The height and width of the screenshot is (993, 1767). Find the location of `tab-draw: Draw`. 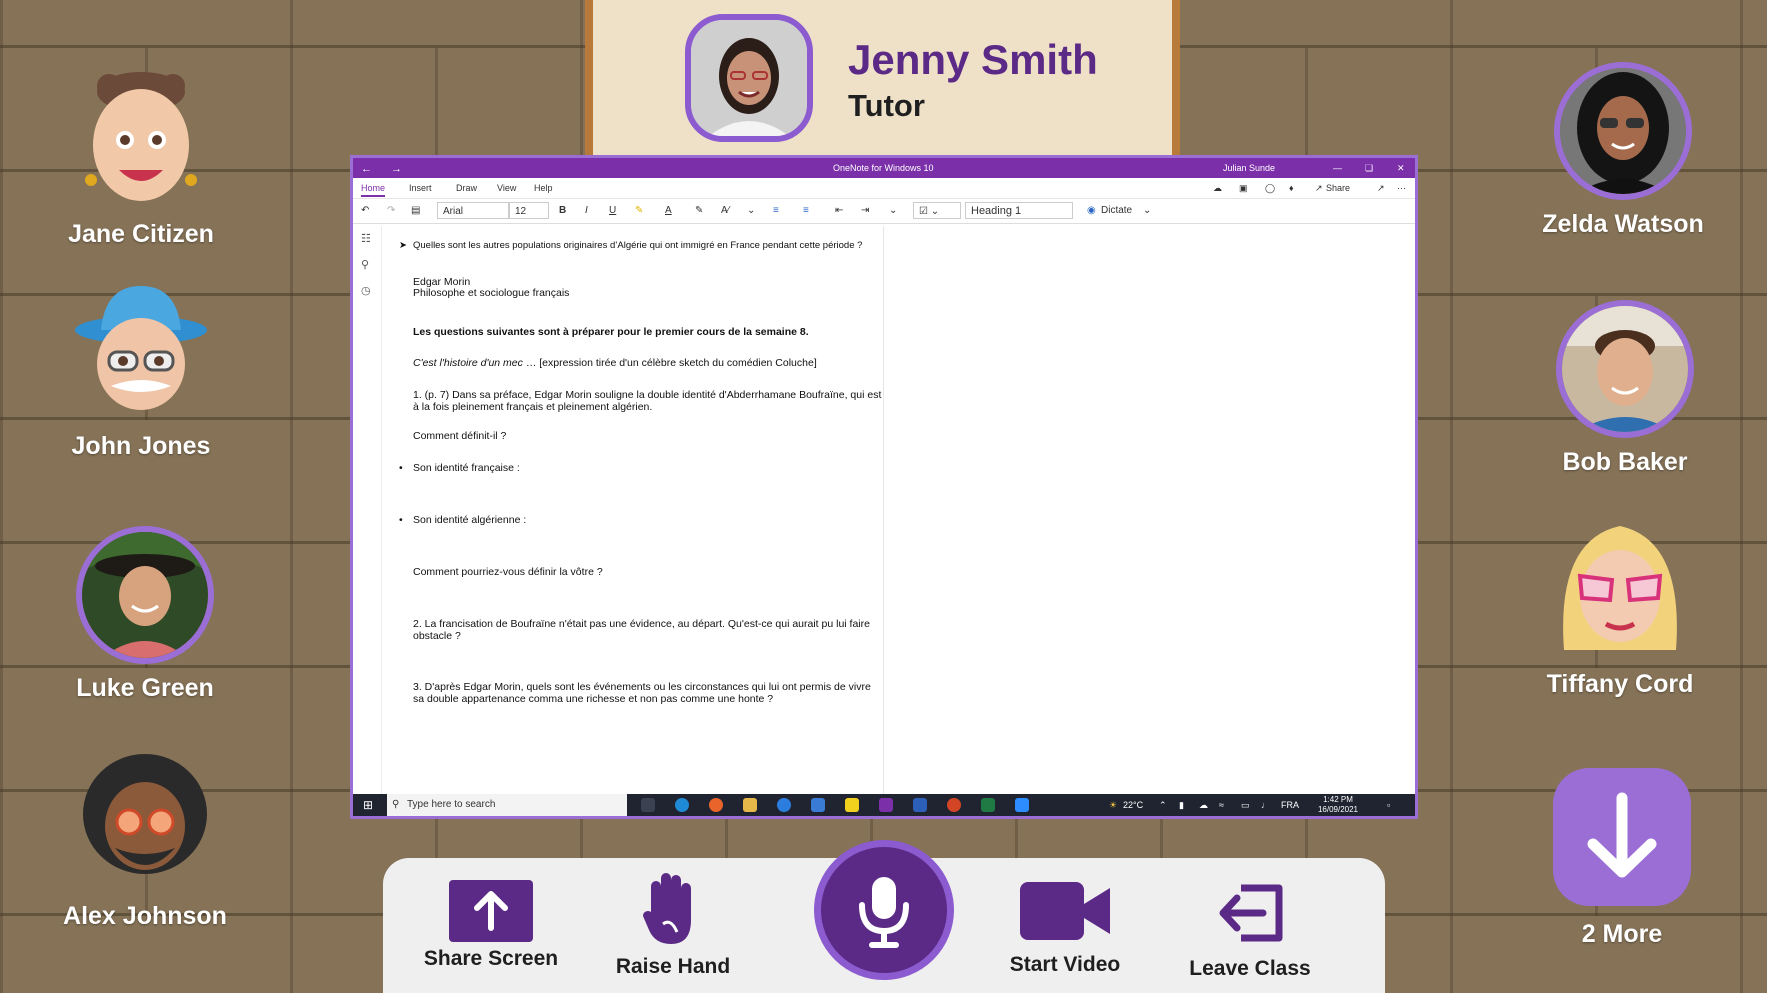

tab-draw: Draw is located at coordinates (466, 188).